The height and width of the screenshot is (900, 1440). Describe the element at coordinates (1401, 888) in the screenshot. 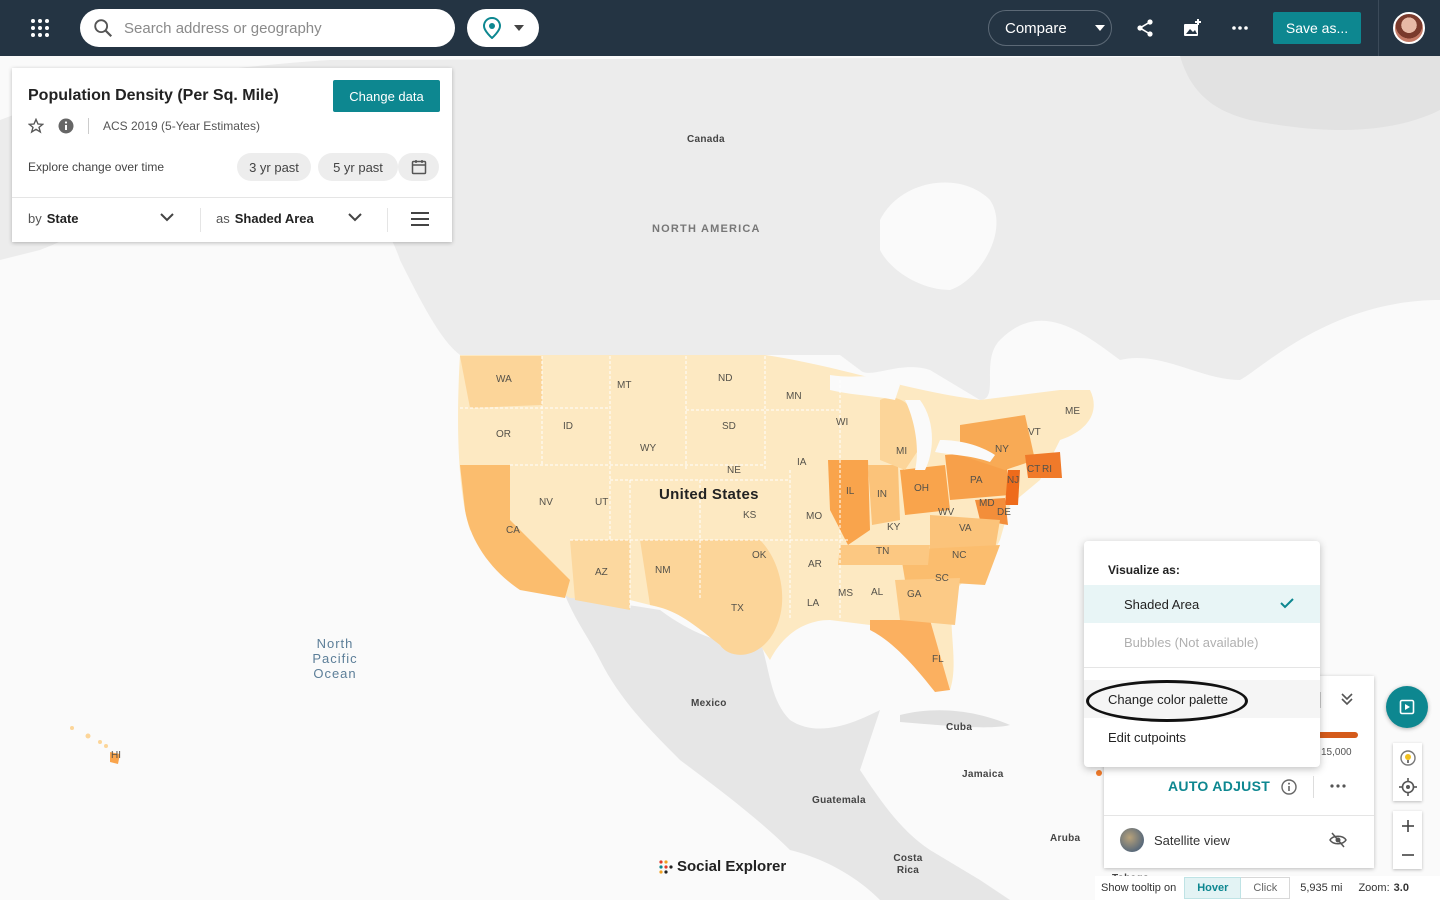

I see `zoom-value: 3.0` at that location.